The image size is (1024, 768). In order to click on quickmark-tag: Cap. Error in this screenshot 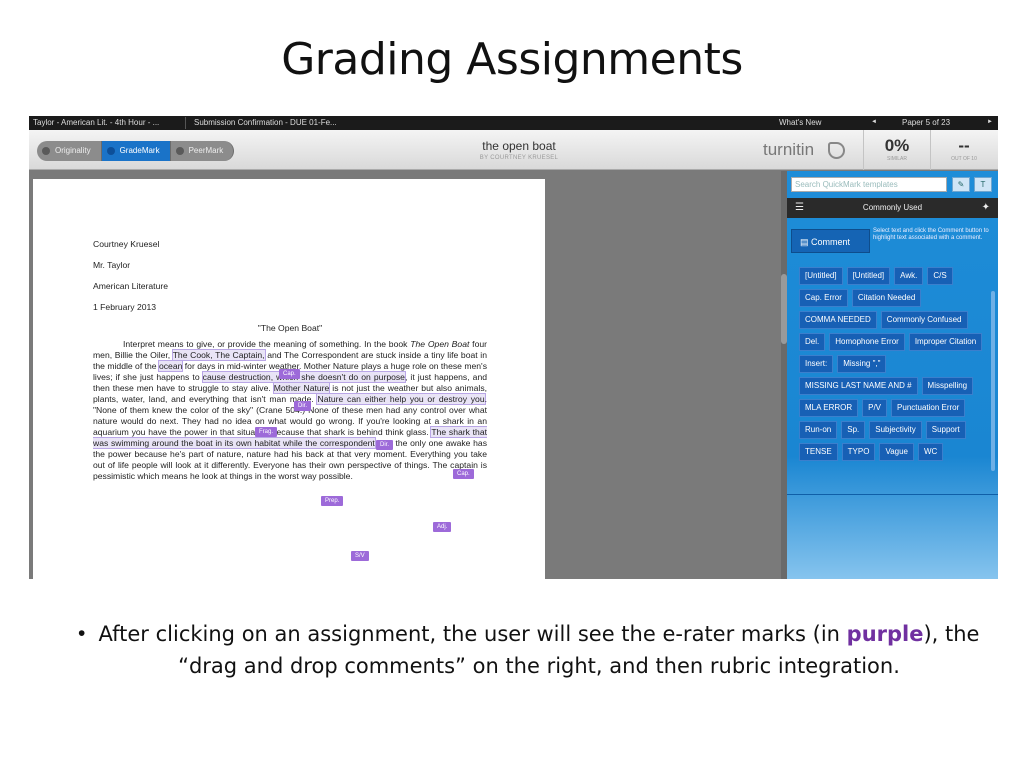, I will do `click(823, 298)`.